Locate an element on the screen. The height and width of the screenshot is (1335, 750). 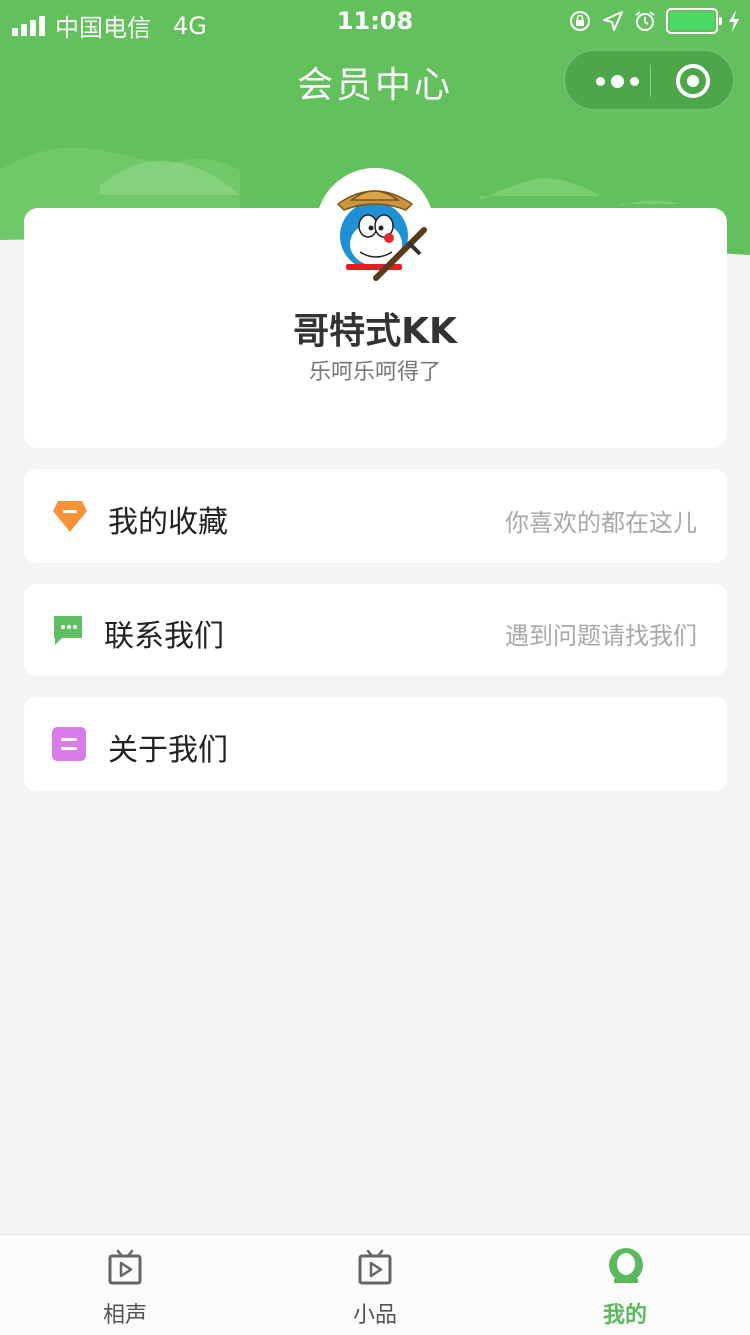
menu-item-about: 关于我们 is located at coordinates (375, 744).